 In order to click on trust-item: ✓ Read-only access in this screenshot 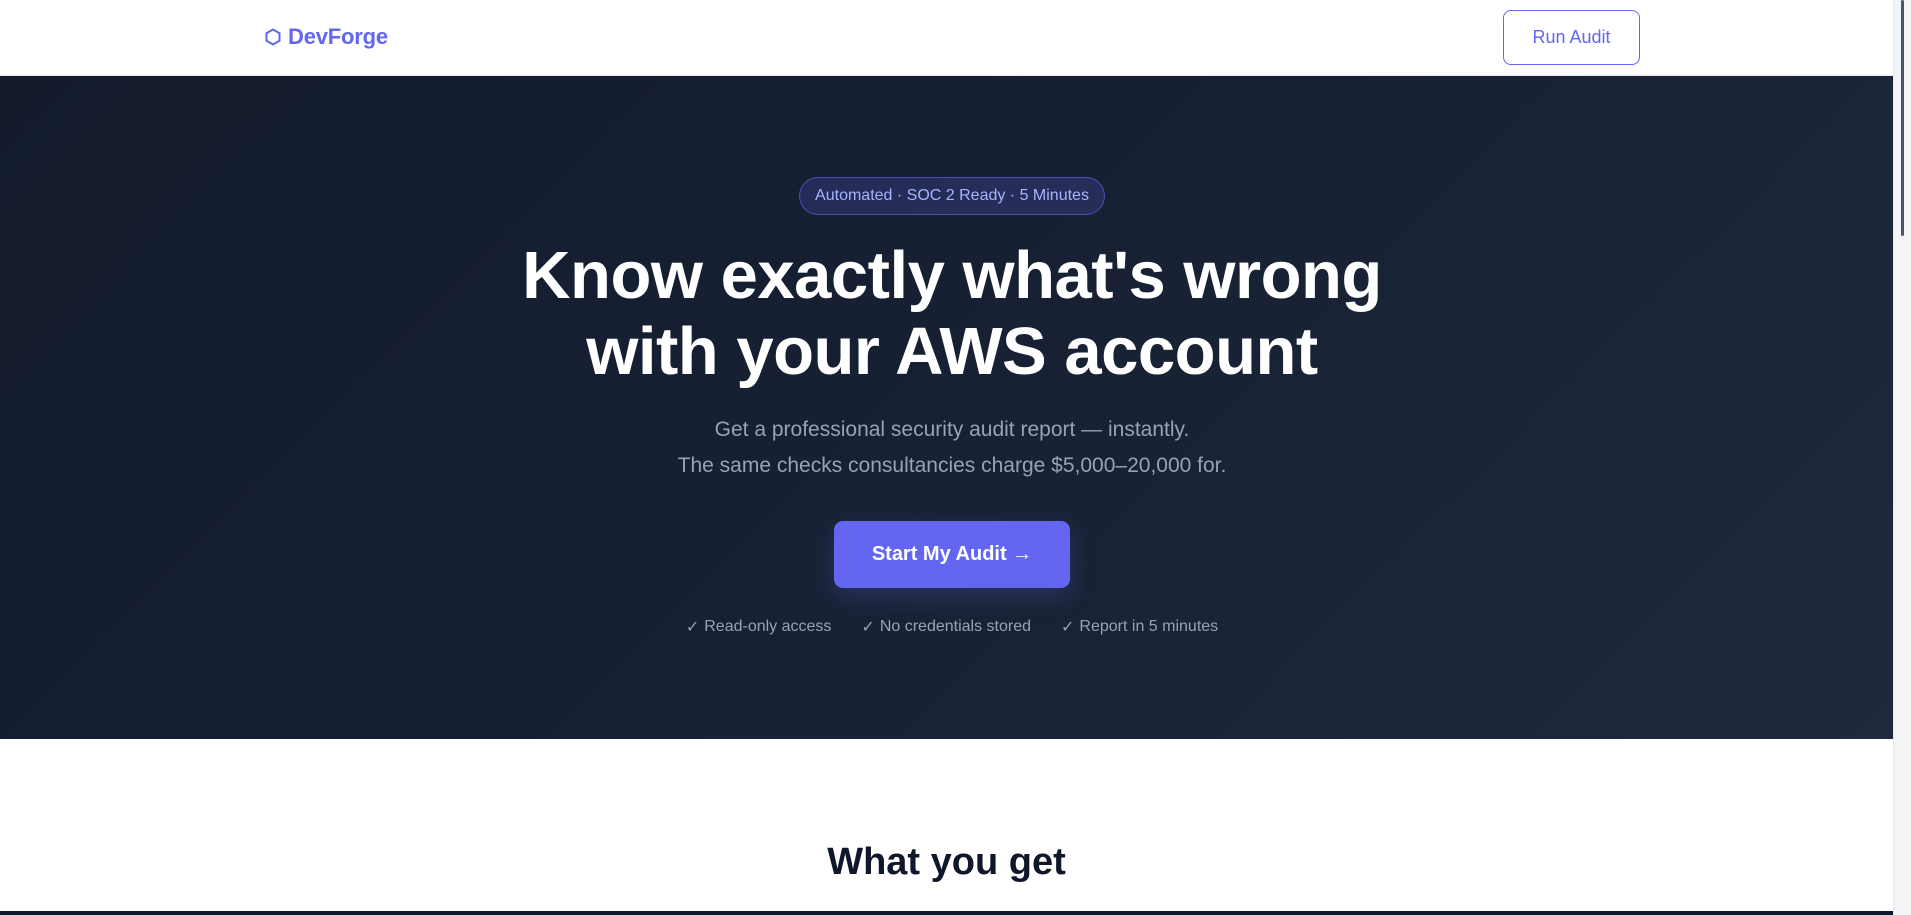, I will do `click(759, 627)`.